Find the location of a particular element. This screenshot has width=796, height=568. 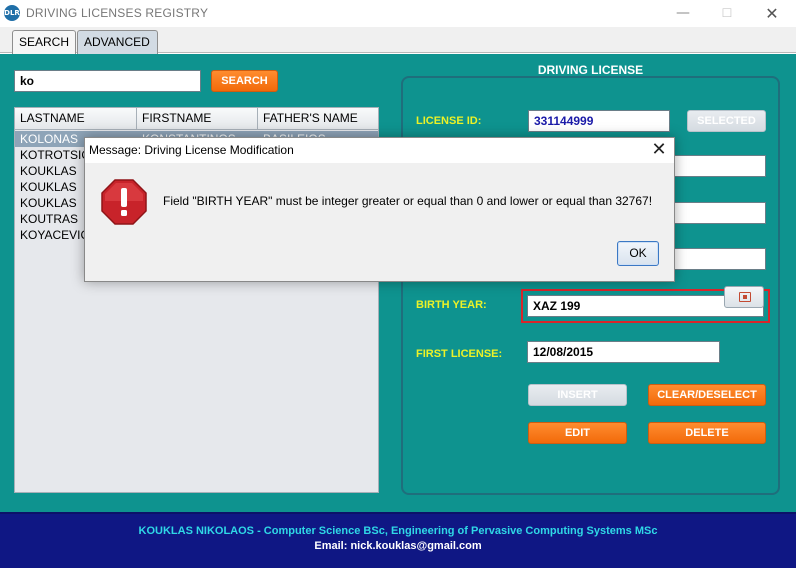

footer-email: Email: nick.kouklas@gmail.com is located at coordinates (398, 546).